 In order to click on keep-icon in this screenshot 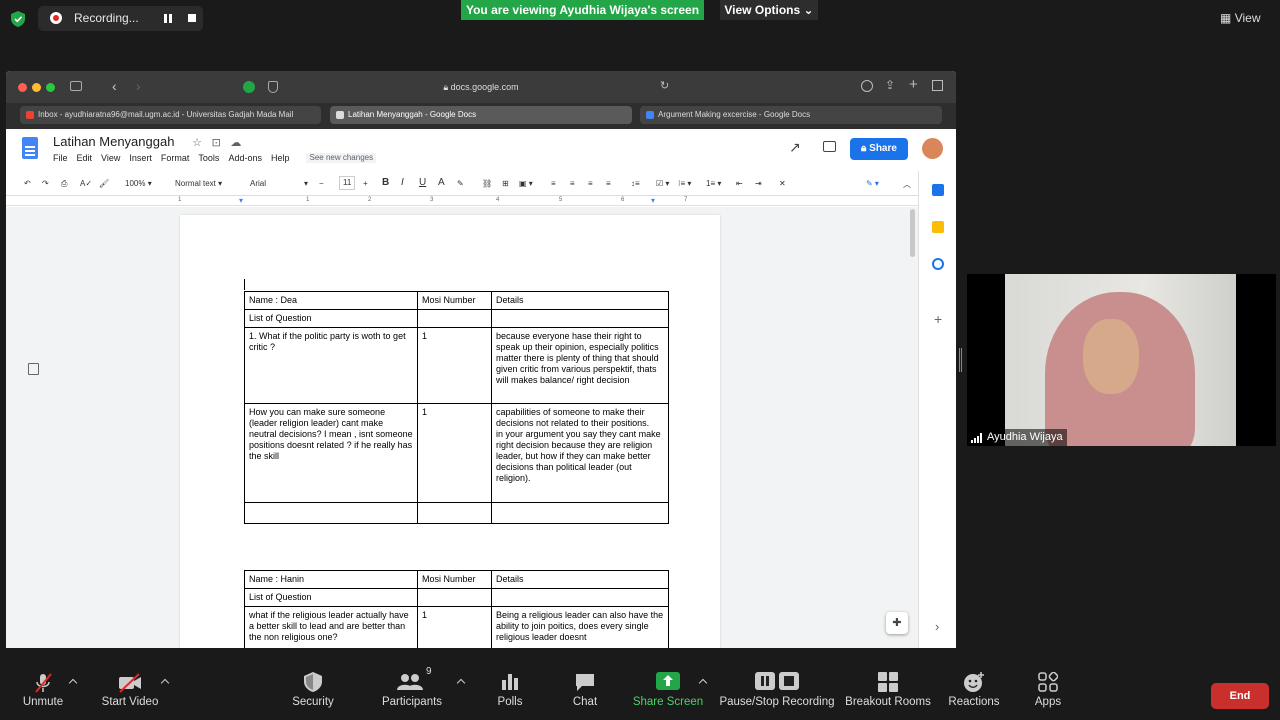, I will do `click(938, 227)`.